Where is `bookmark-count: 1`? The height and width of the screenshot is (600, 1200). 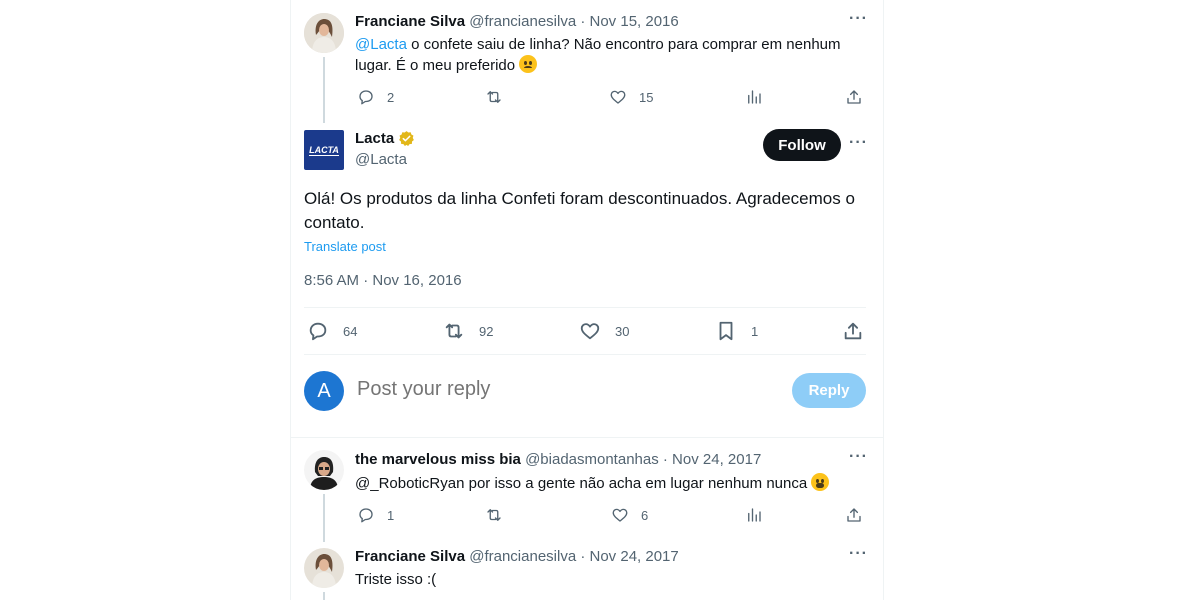 bookmark-count: 1 is located at coordinates (755, 331).